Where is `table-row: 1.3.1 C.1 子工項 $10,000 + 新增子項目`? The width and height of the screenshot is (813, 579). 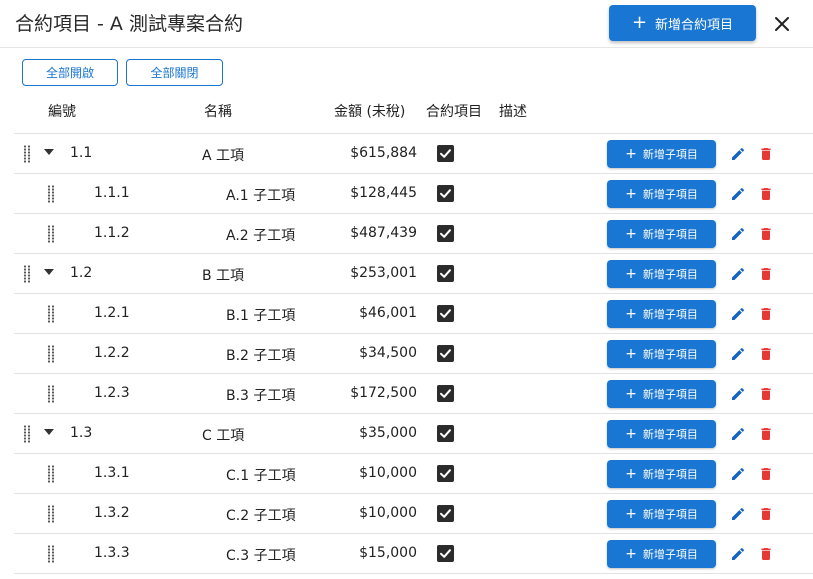 table-row: 1.3.1 C.1 子工項 $10,000 + 新增子項目 is located at coordinates (413, 474).